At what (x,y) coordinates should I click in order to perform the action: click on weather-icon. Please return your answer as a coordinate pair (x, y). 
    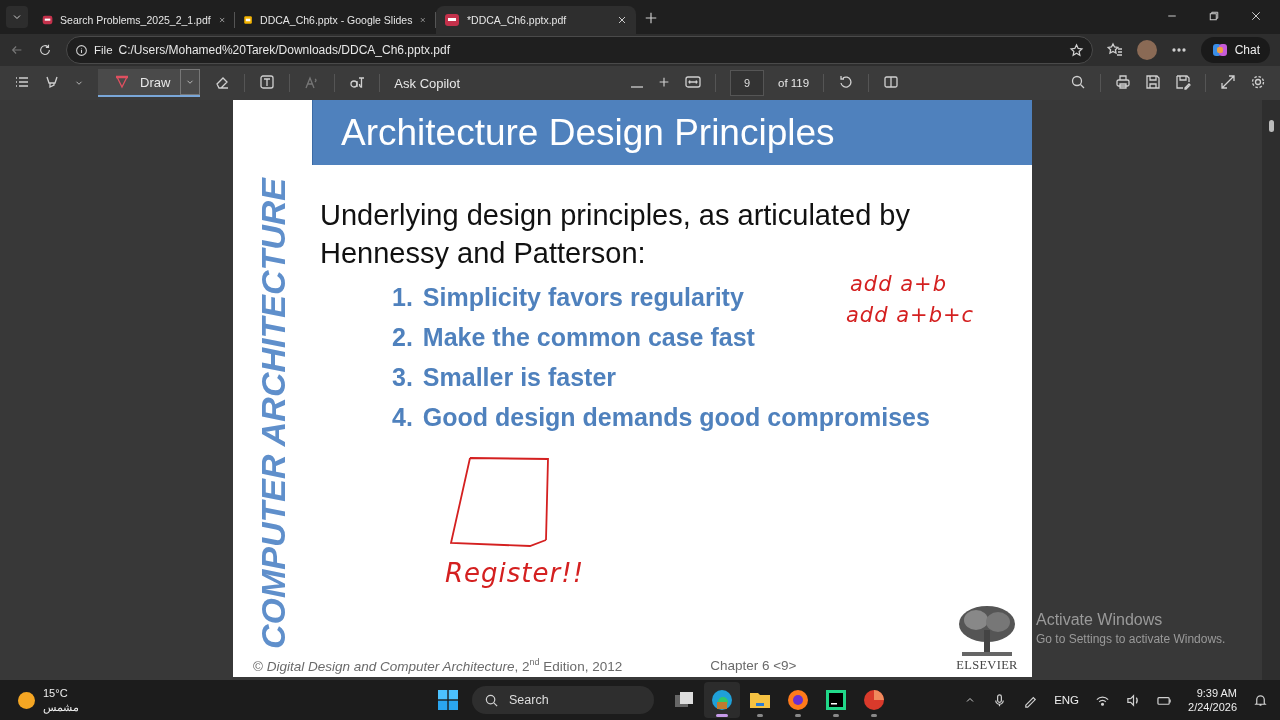
    Looking at the image, I should click on (26, 700).